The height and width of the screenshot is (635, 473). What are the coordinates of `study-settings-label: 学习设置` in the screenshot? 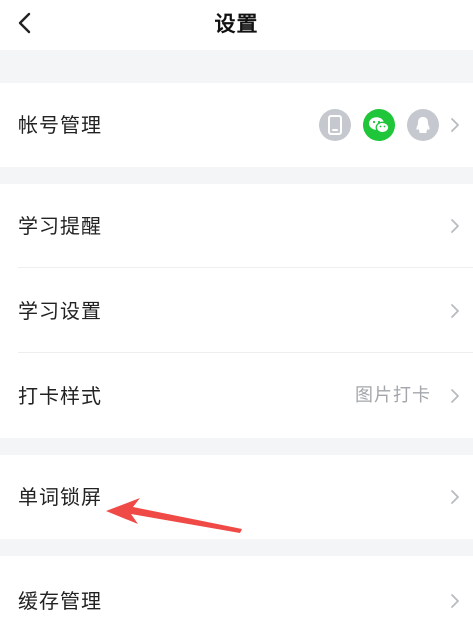 It's located at (60, 311).